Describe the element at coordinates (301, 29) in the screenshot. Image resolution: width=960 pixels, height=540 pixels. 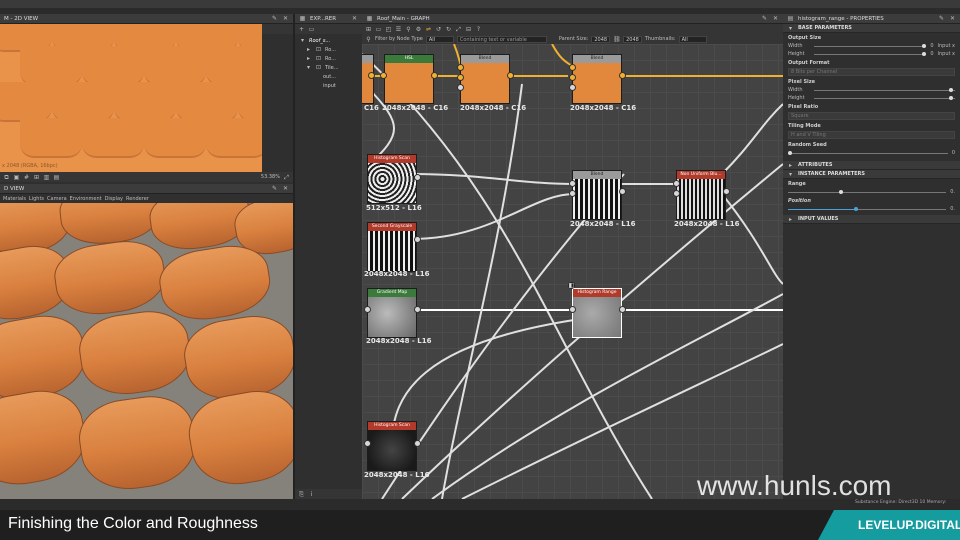
I see `new-icon: +` at that location.